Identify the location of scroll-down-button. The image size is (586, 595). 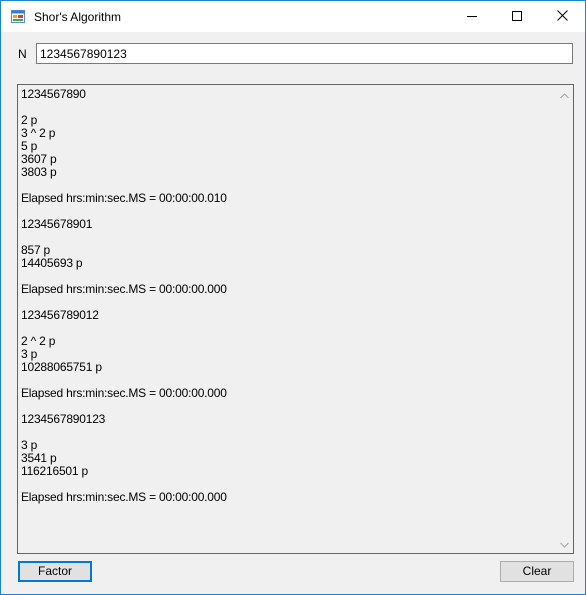
(564, 543).